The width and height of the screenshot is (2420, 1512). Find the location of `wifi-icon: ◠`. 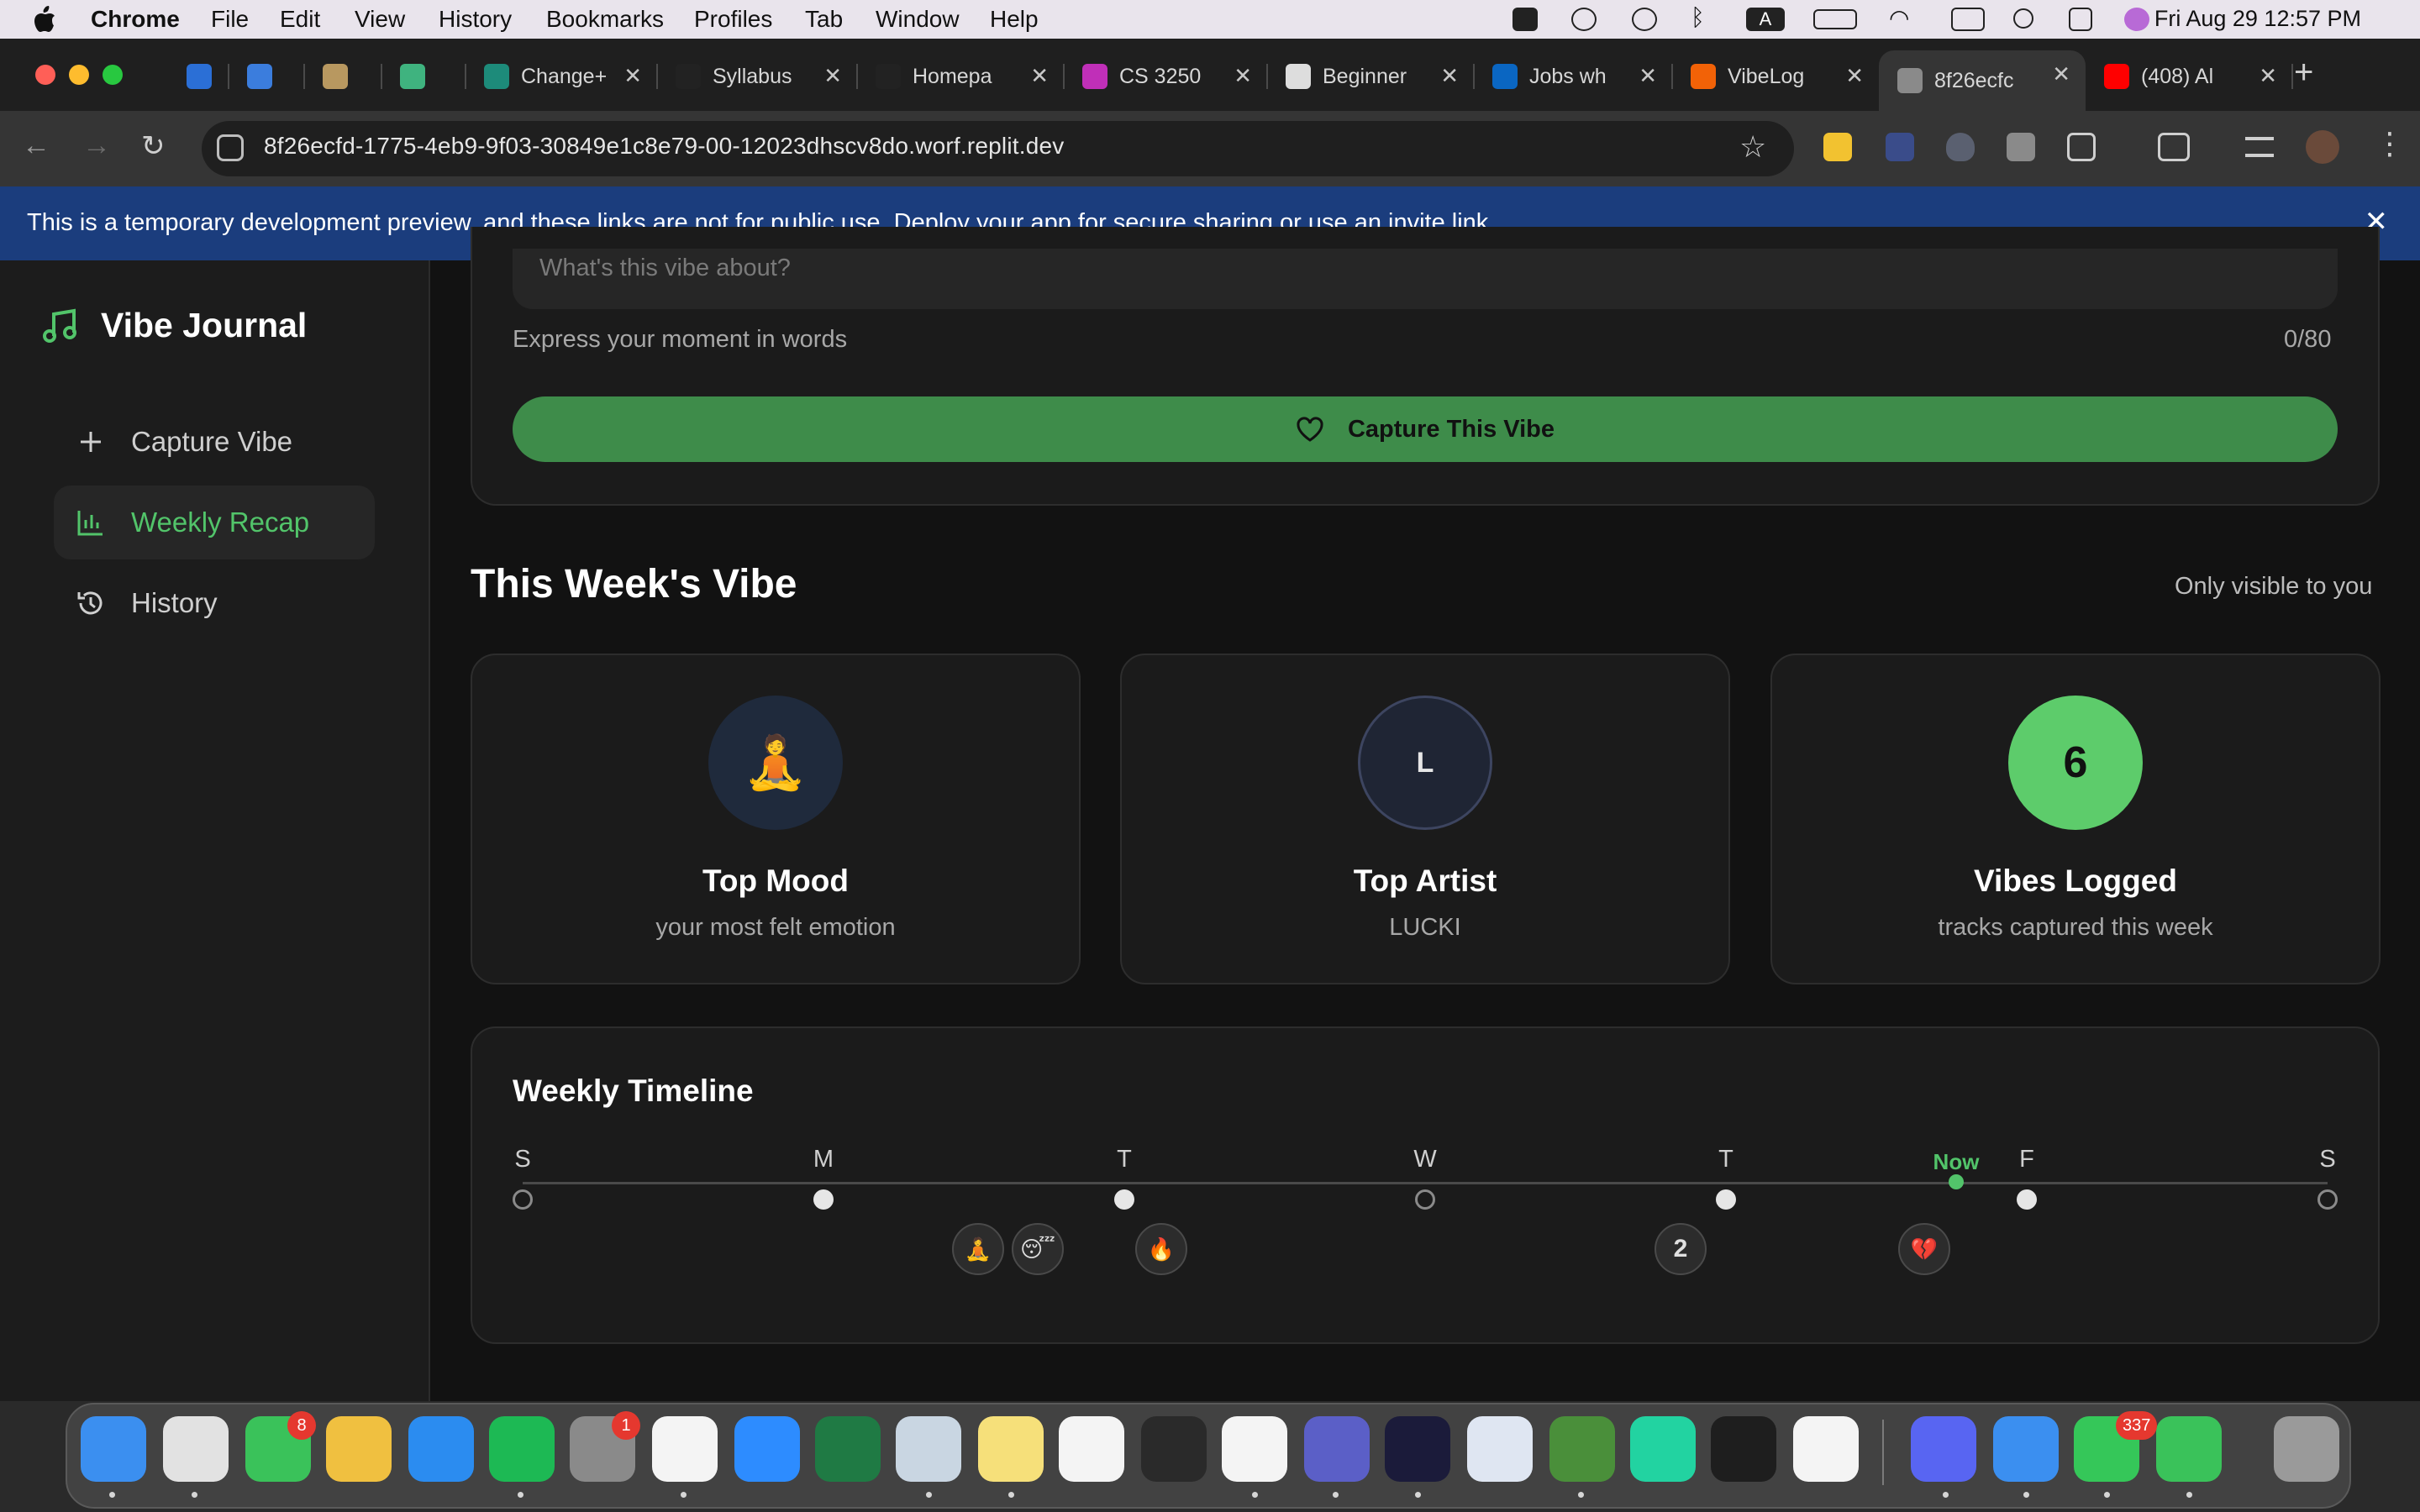

wifi-icon: ◠ is located at coordinates (1902, 17).